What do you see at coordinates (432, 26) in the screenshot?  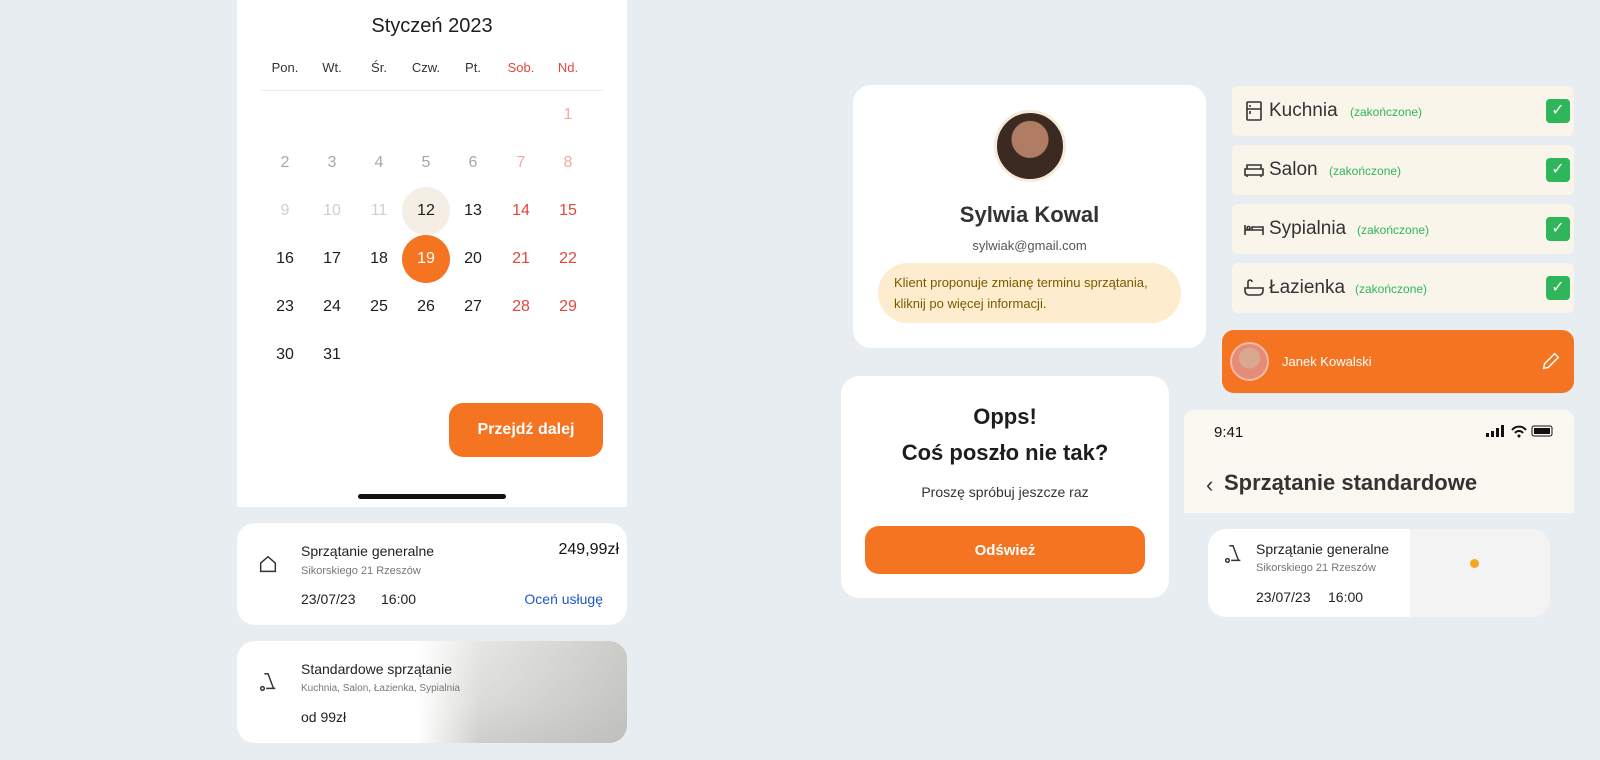 I see `calendar-month-title: Styczeń 2023` at bounding box center [432, 26].